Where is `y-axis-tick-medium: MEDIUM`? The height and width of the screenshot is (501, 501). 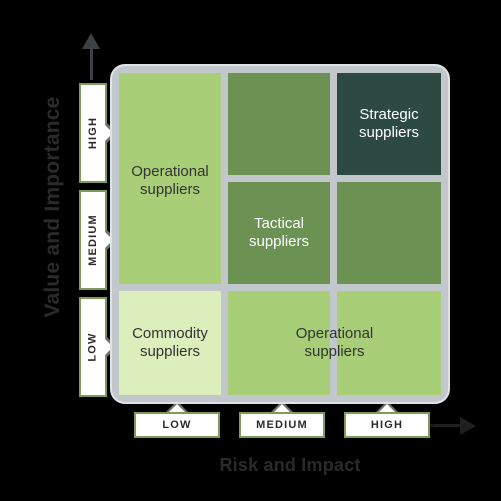 y-axis-tick-medium: MEDIUM is located at coordinates (93, 240).